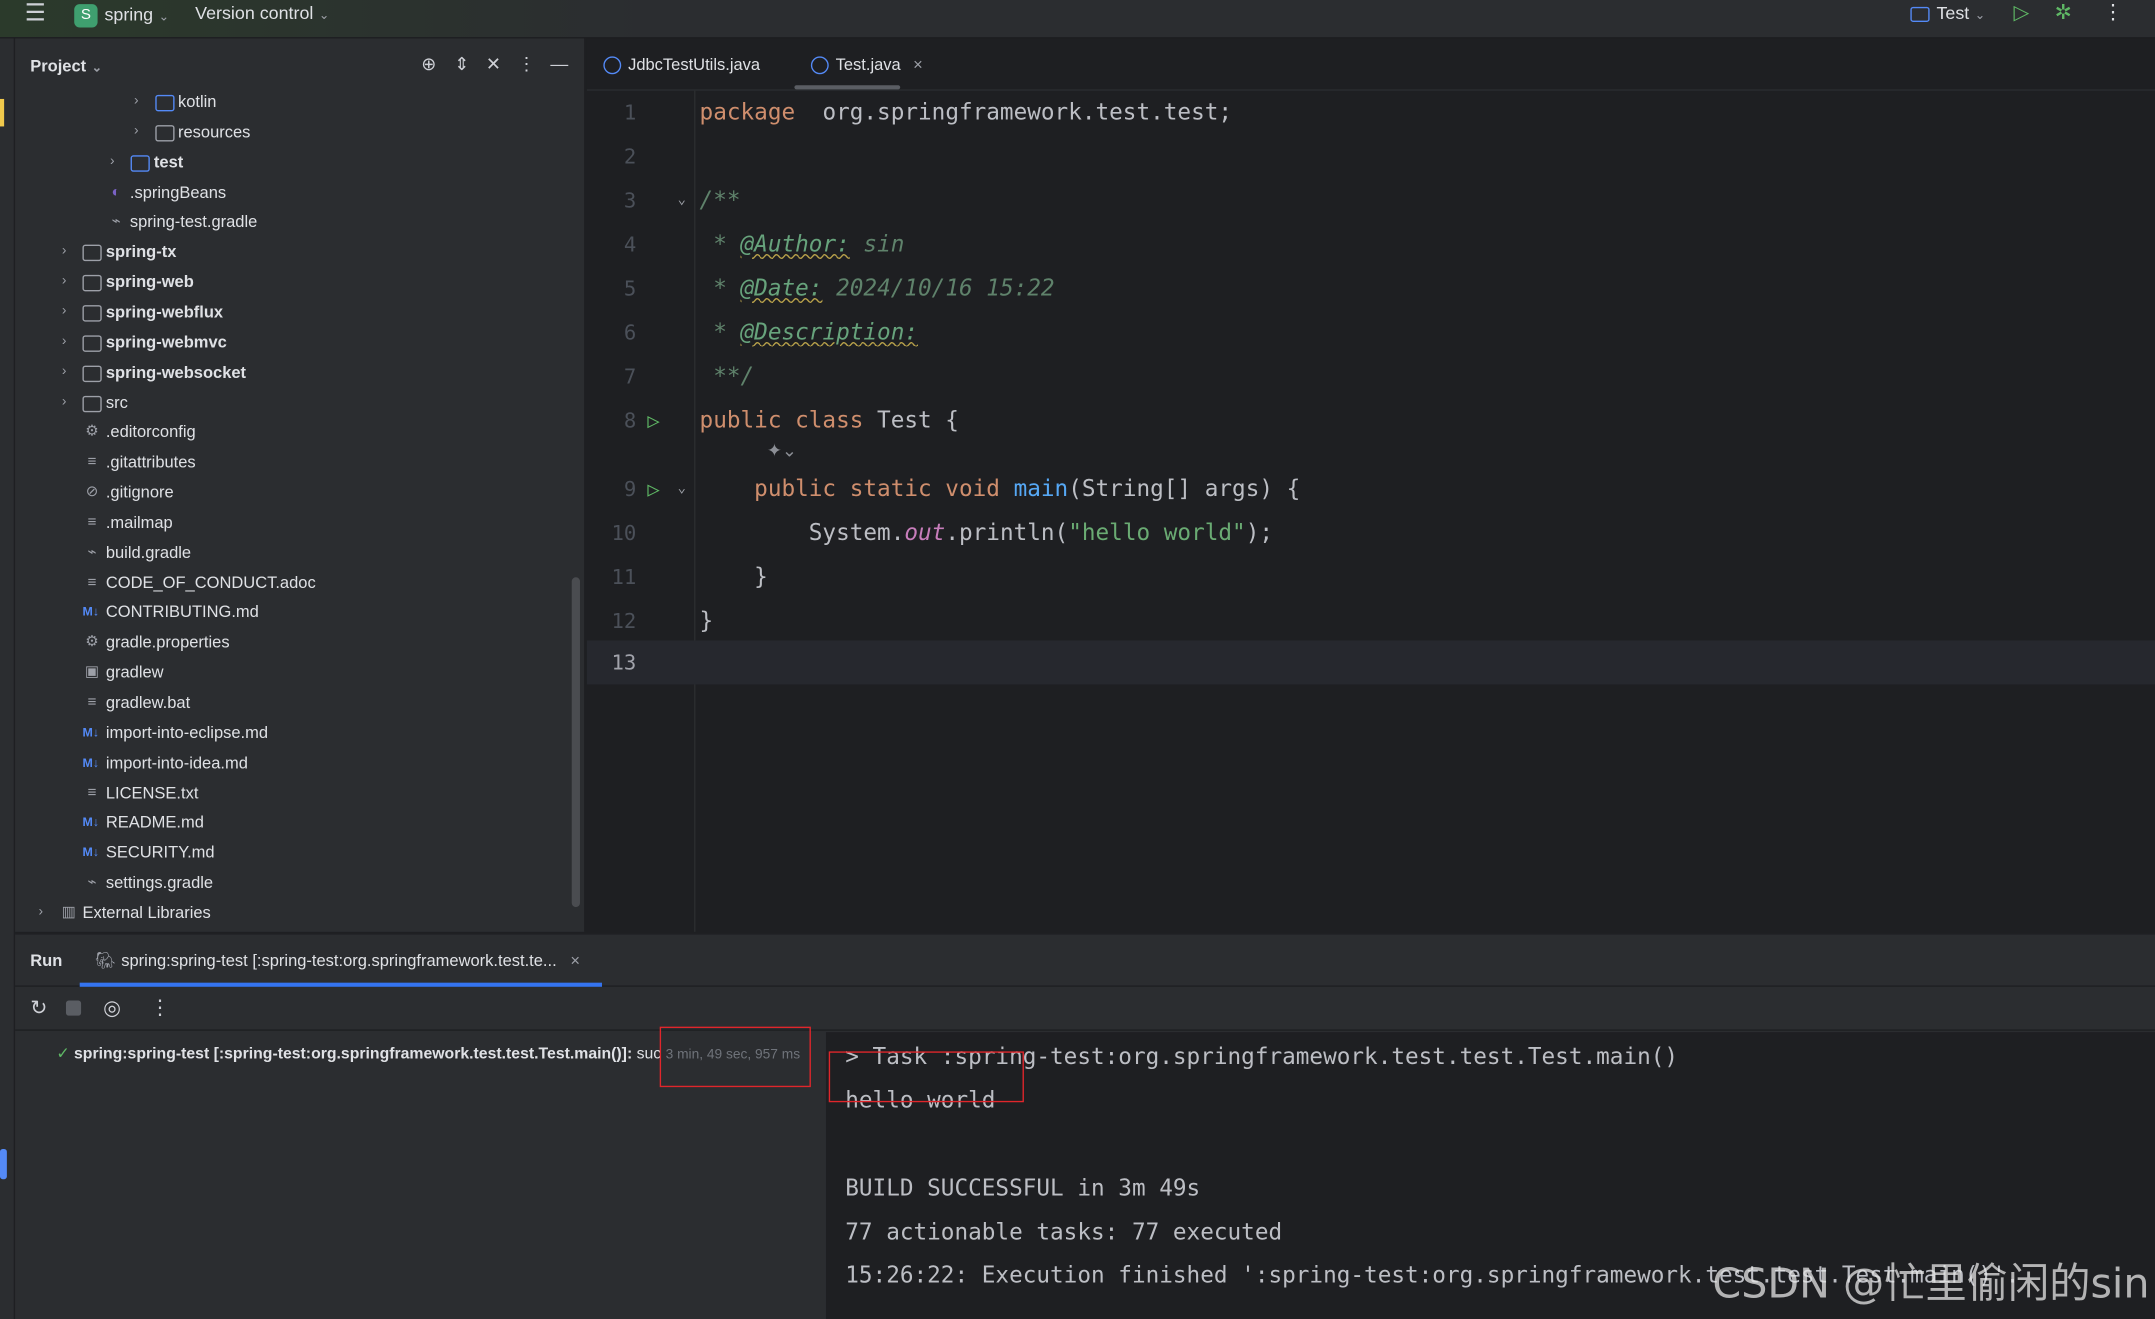 The image size is (2155, 1319). I want to click on tree-item: M↓ import-into-eclipse.md, so click(293, 732).